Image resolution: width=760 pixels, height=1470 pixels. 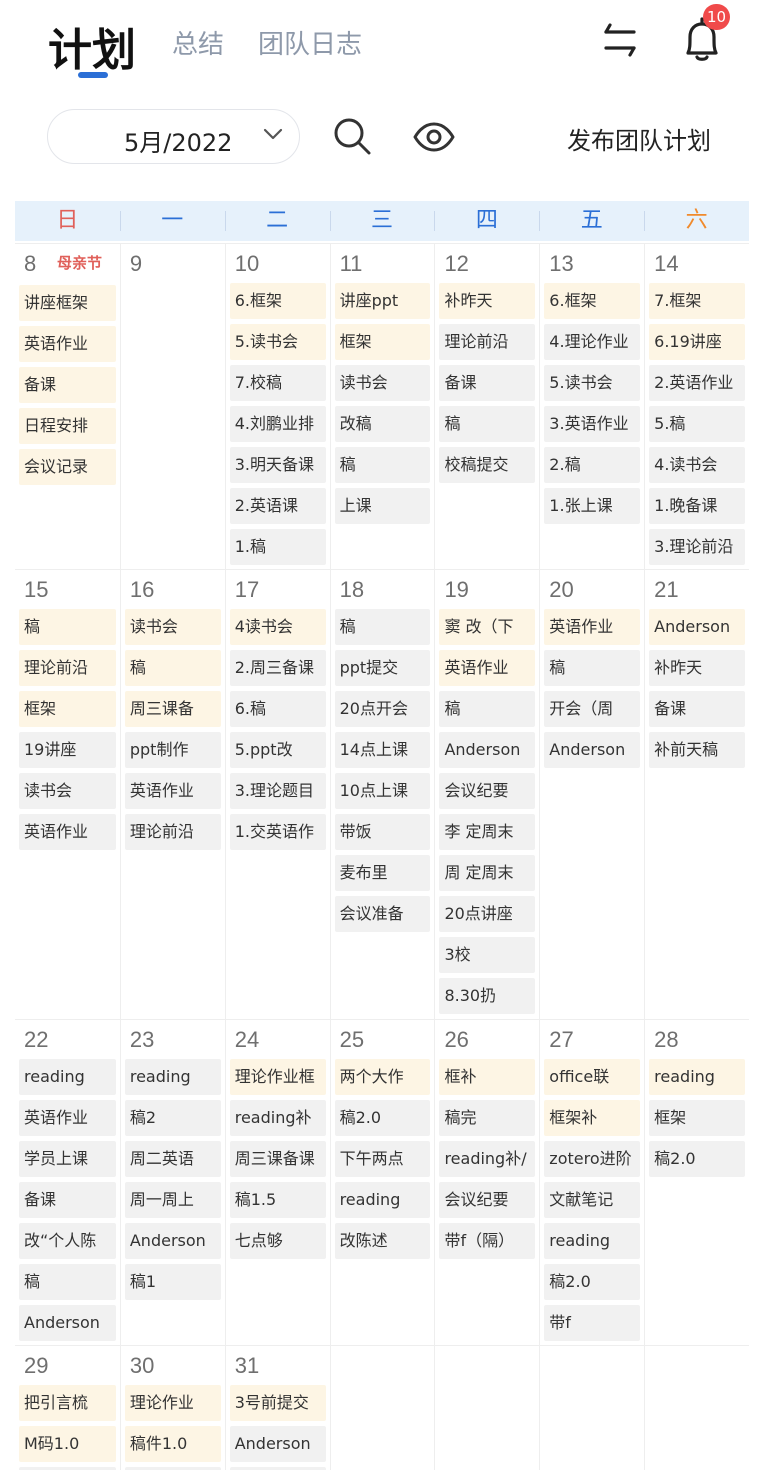 What do you see at coordinates (172, 1159) in the screenshot?
I see `task-item: 周二英语` at bounding box center [172, 1159].